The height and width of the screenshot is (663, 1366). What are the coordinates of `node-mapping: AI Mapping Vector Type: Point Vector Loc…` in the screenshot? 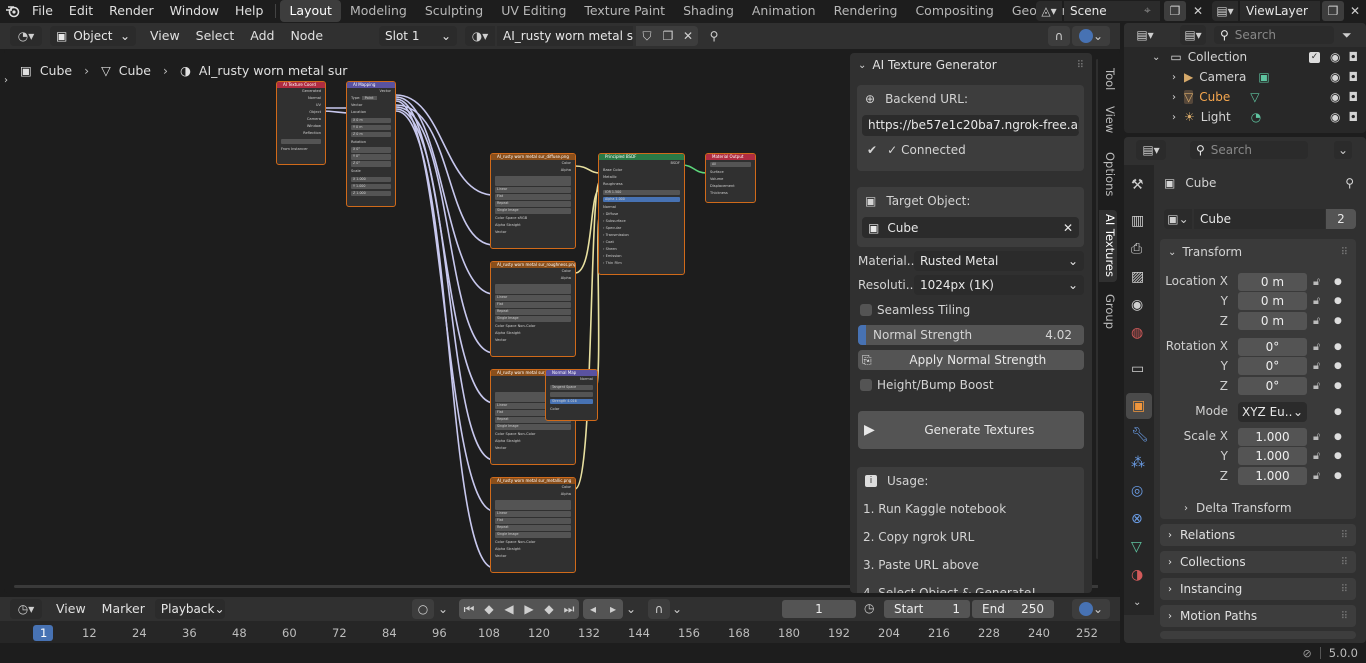 It's located at (371, 144).